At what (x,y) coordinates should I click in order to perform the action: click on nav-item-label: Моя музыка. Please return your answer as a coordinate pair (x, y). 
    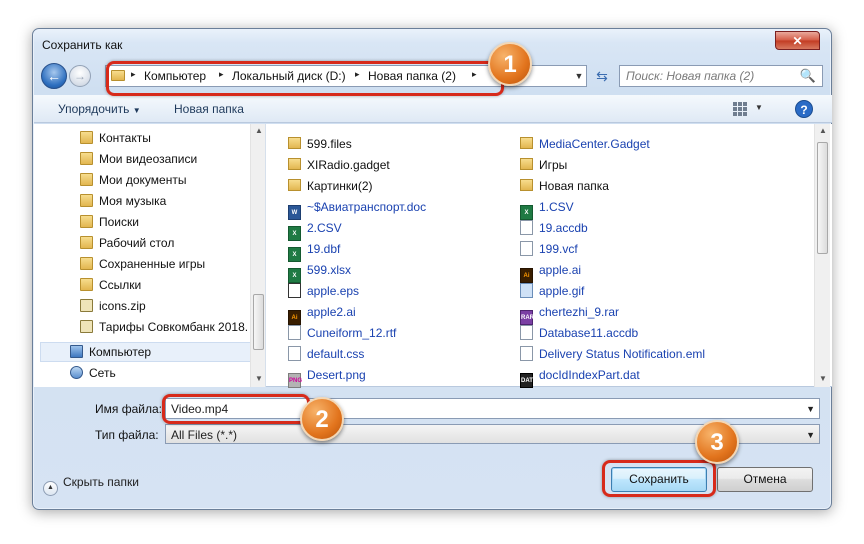
    Looking at the image, I should click on (133, 201).